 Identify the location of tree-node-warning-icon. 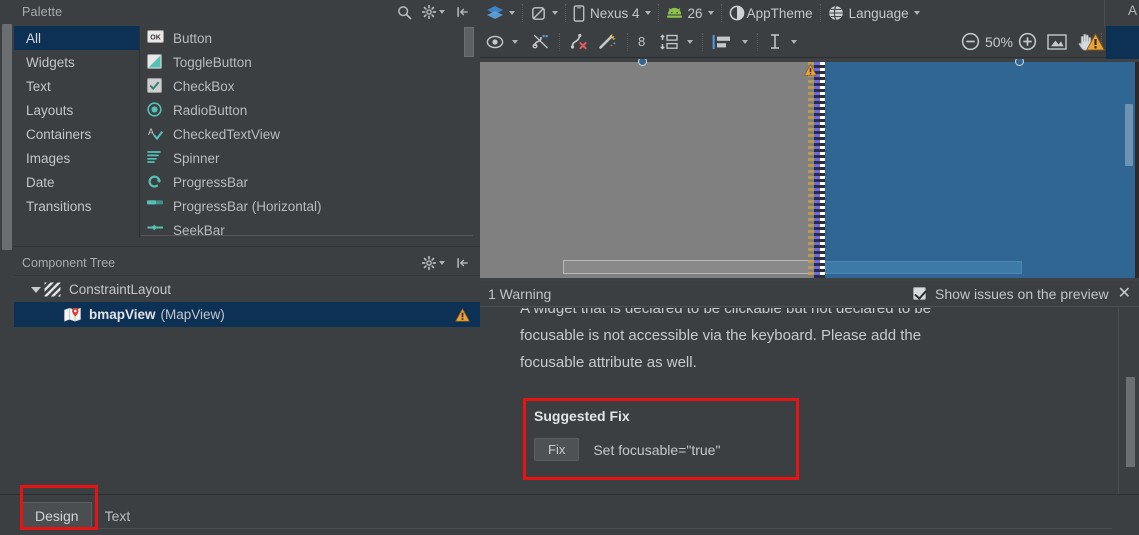
(467, 314).